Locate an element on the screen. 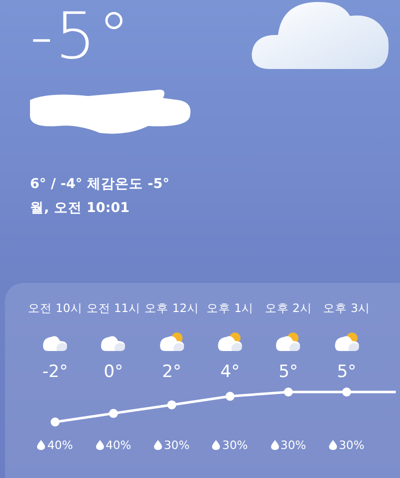  temperature-range-text: 6° / -4° 체감온도 -5° is located at coordinates (100, 184).